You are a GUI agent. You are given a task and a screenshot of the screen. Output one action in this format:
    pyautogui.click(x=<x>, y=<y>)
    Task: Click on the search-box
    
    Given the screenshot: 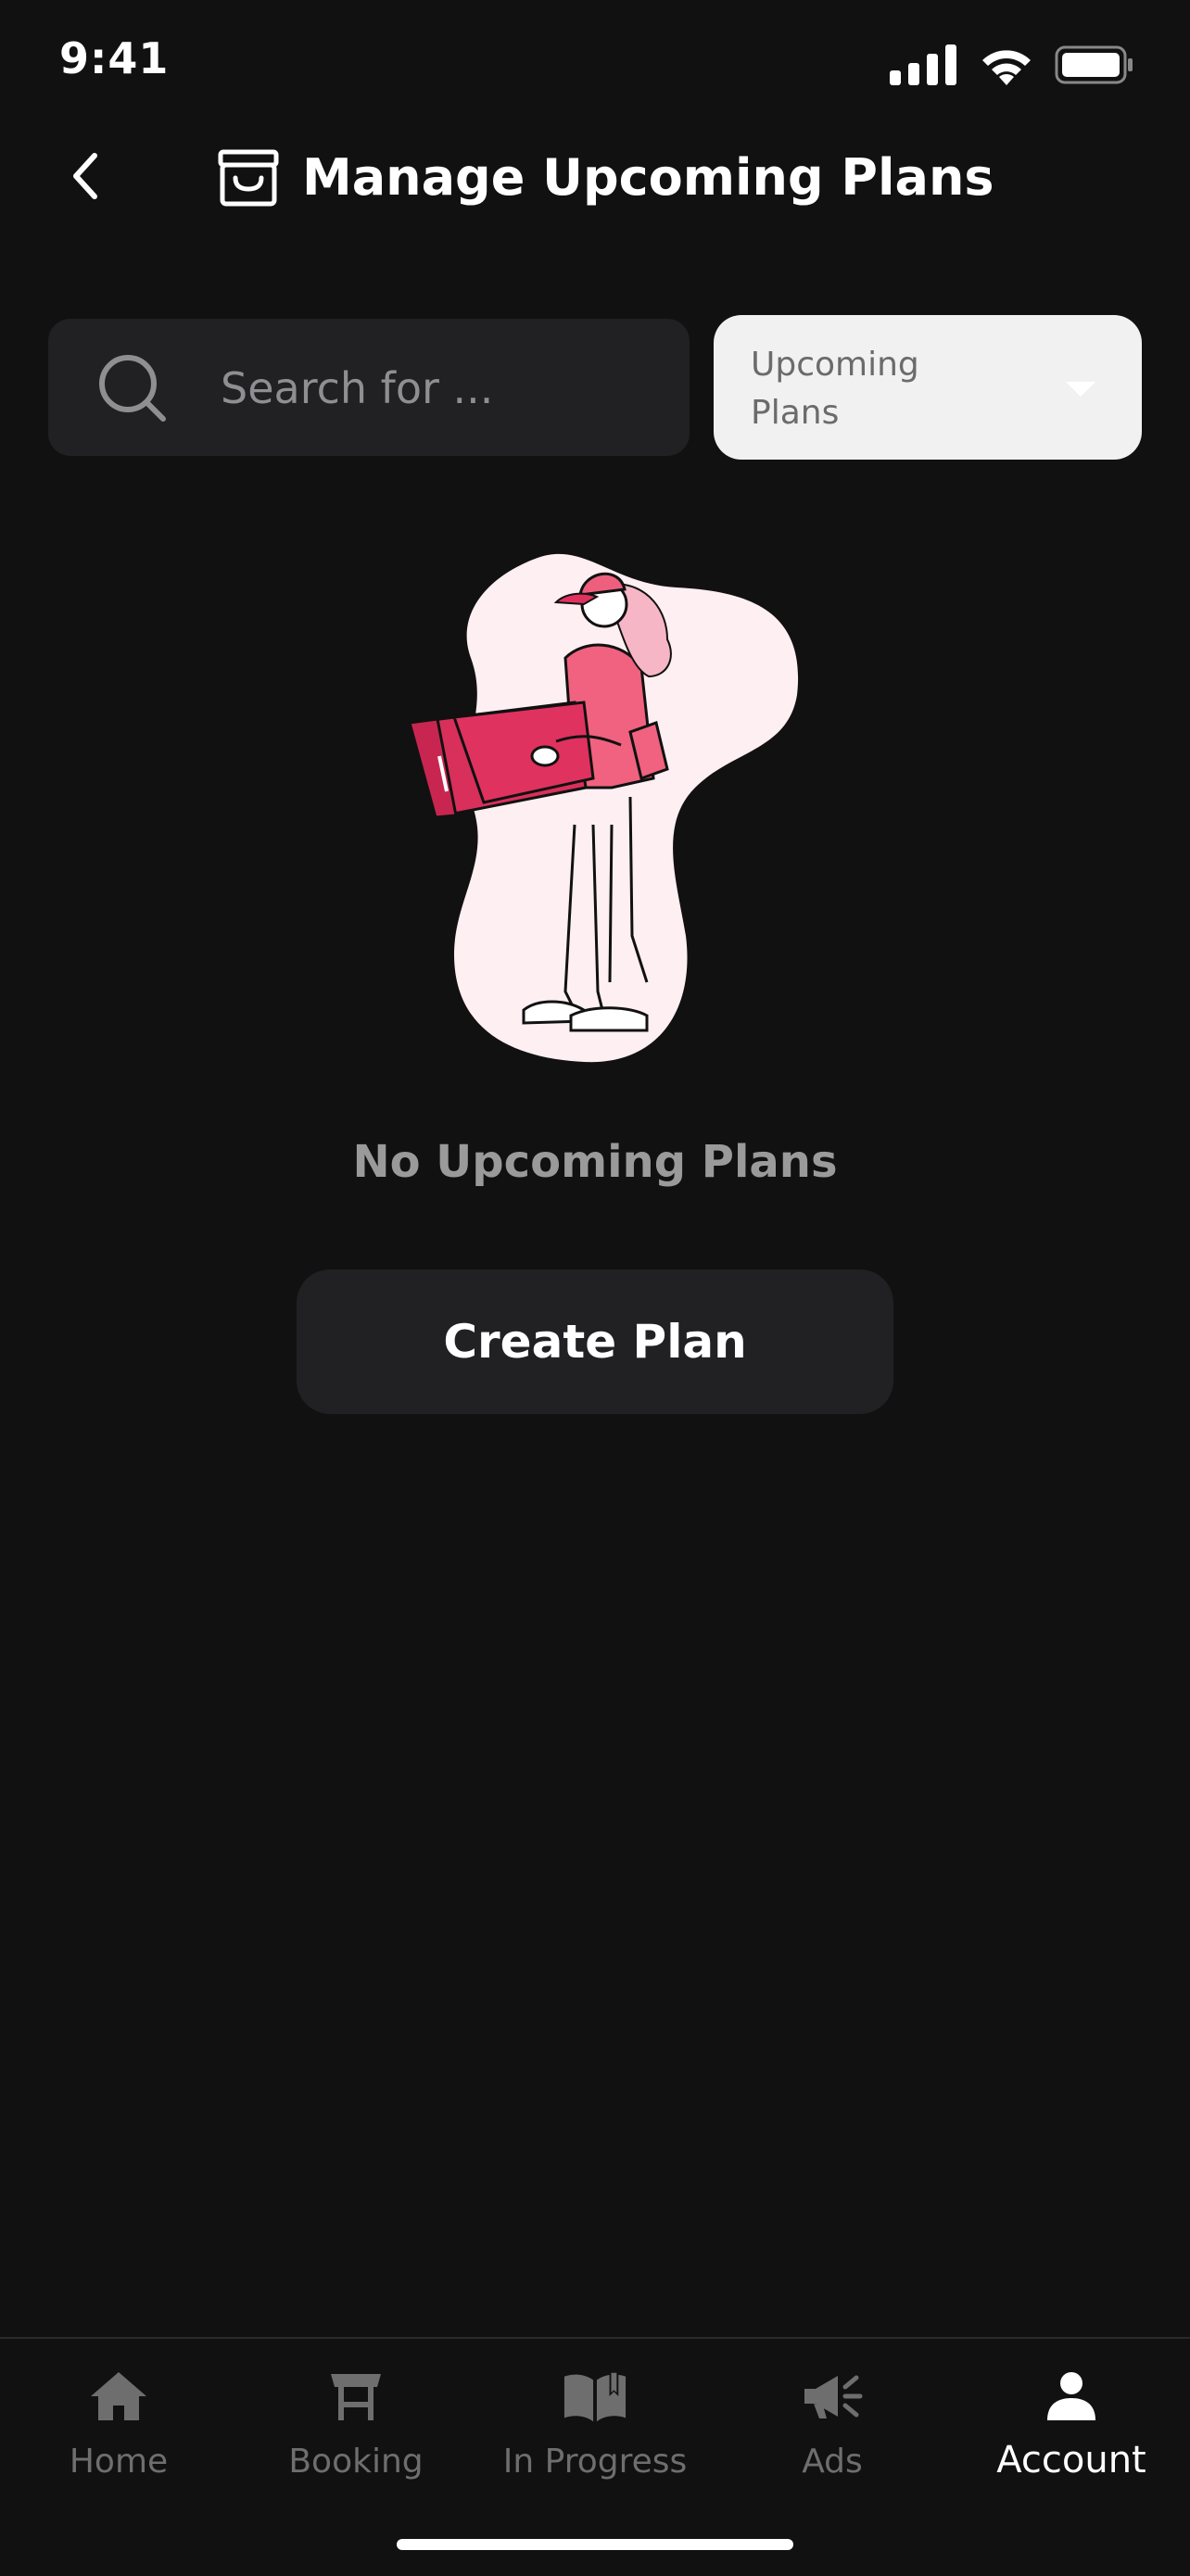 What is the action you would take?
    pyautogui.click(x=369, y=388)
    